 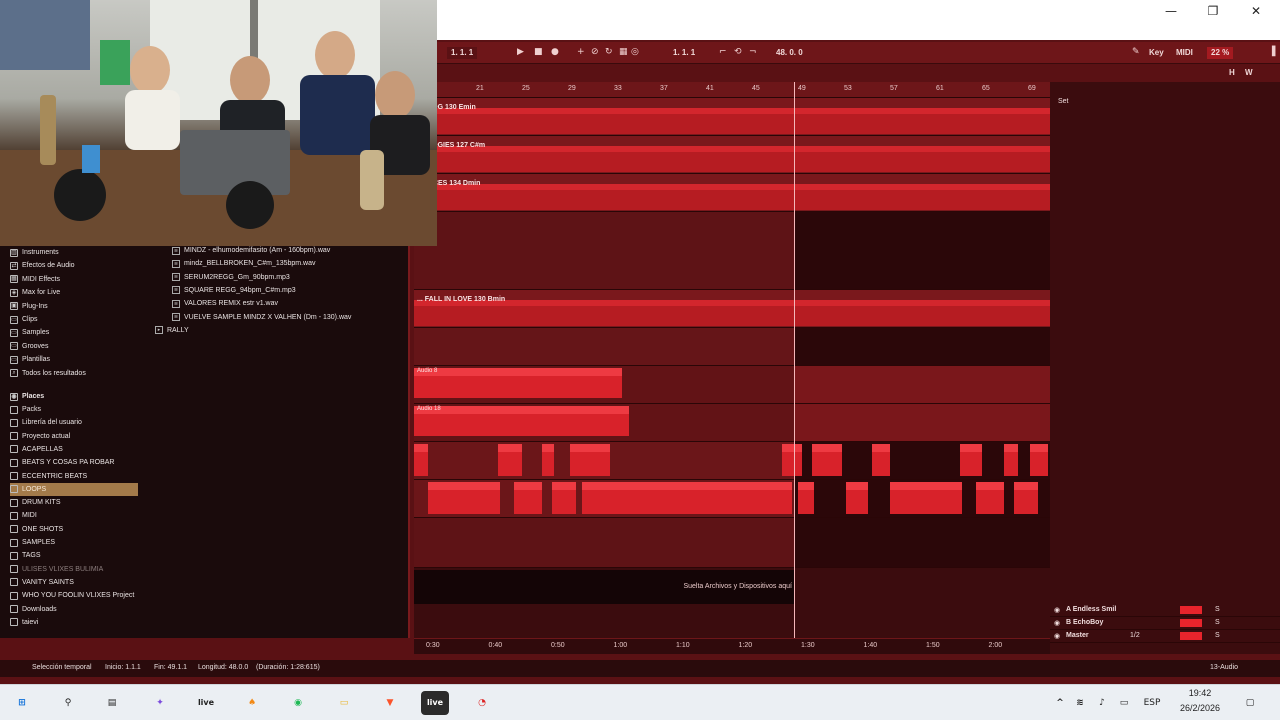 What do you see at coordinates (206, 703) in the screenshot?
I see `ableton-taskbar-icon: live` at bounding box center [206, 703].